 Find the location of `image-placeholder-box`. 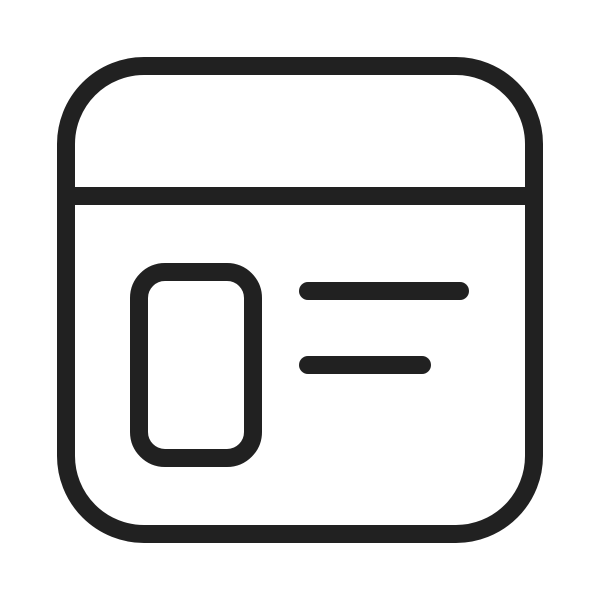

image-placeholder-box is located at coordinates (196, 365).